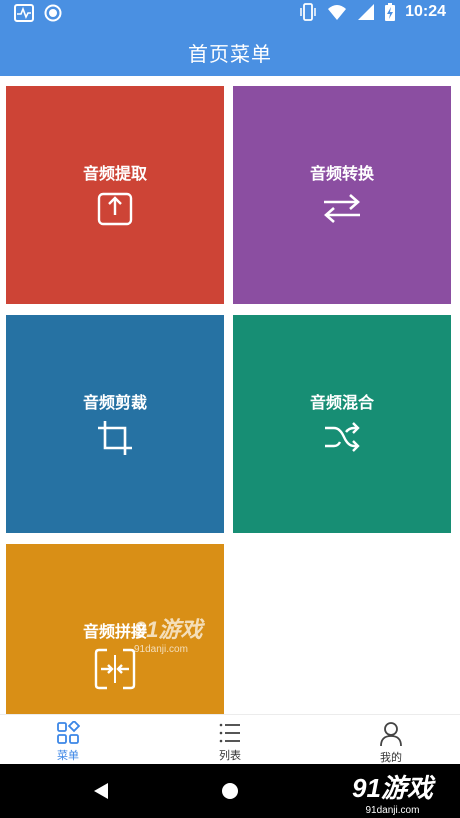 This screenshot has width=460, height=818. Describe the element at coordinates (342, 208) in the screenshot. I see `swap-arrows-icon` at that location.